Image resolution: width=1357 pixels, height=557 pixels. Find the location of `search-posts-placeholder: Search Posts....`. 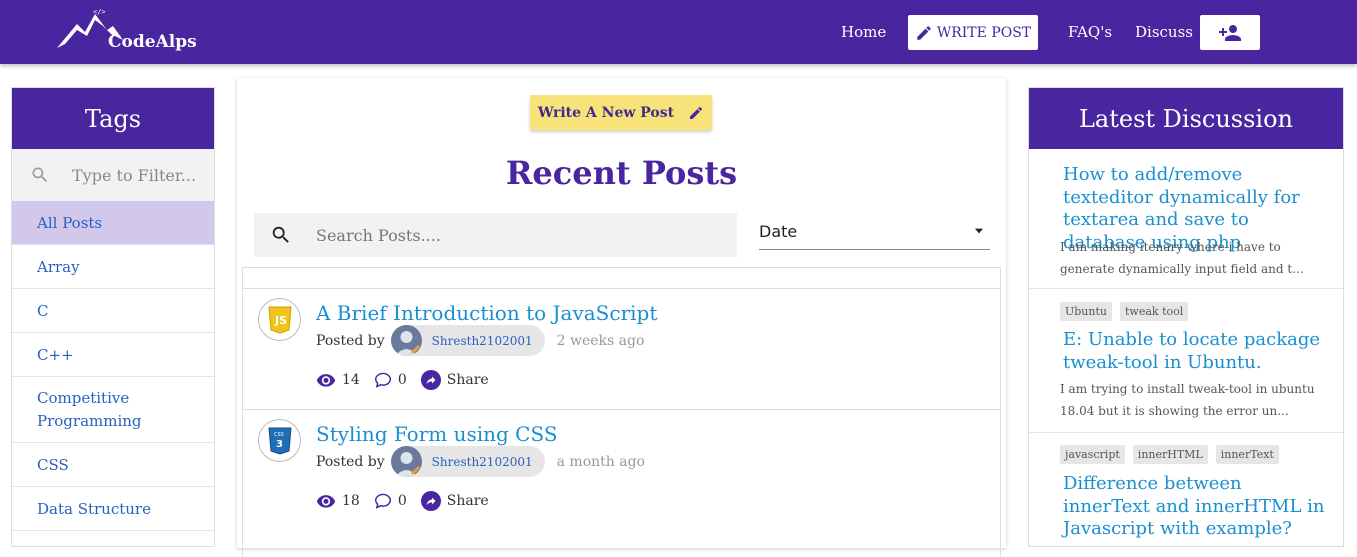

search-posts-placeholder: Search Posts.... is located at coordinates (378, 235).